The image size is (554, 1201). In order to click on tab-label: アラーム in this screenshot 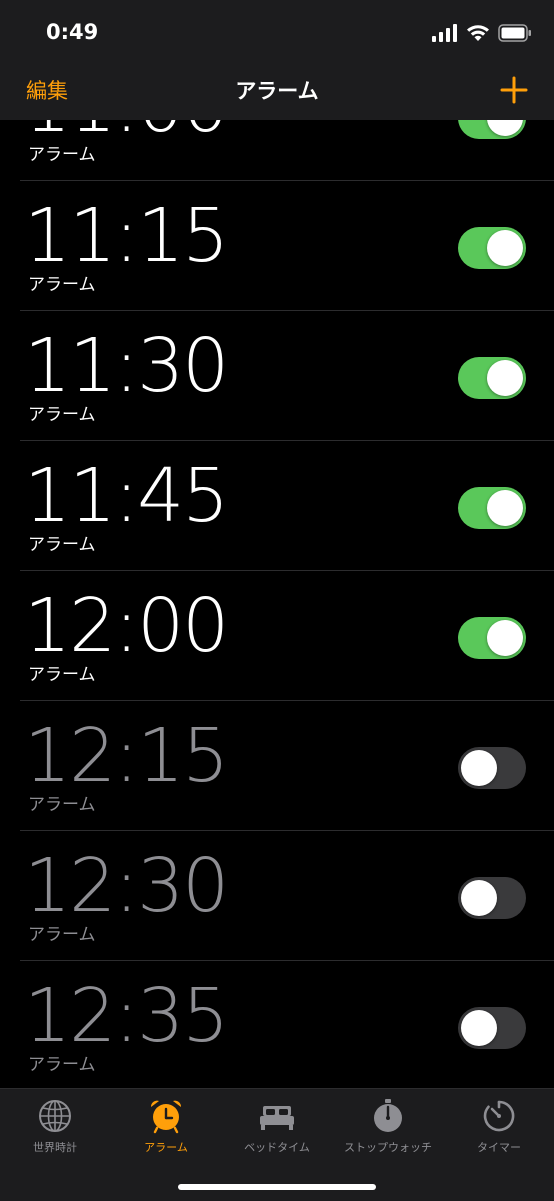, I will do `click(166, 1147)`.